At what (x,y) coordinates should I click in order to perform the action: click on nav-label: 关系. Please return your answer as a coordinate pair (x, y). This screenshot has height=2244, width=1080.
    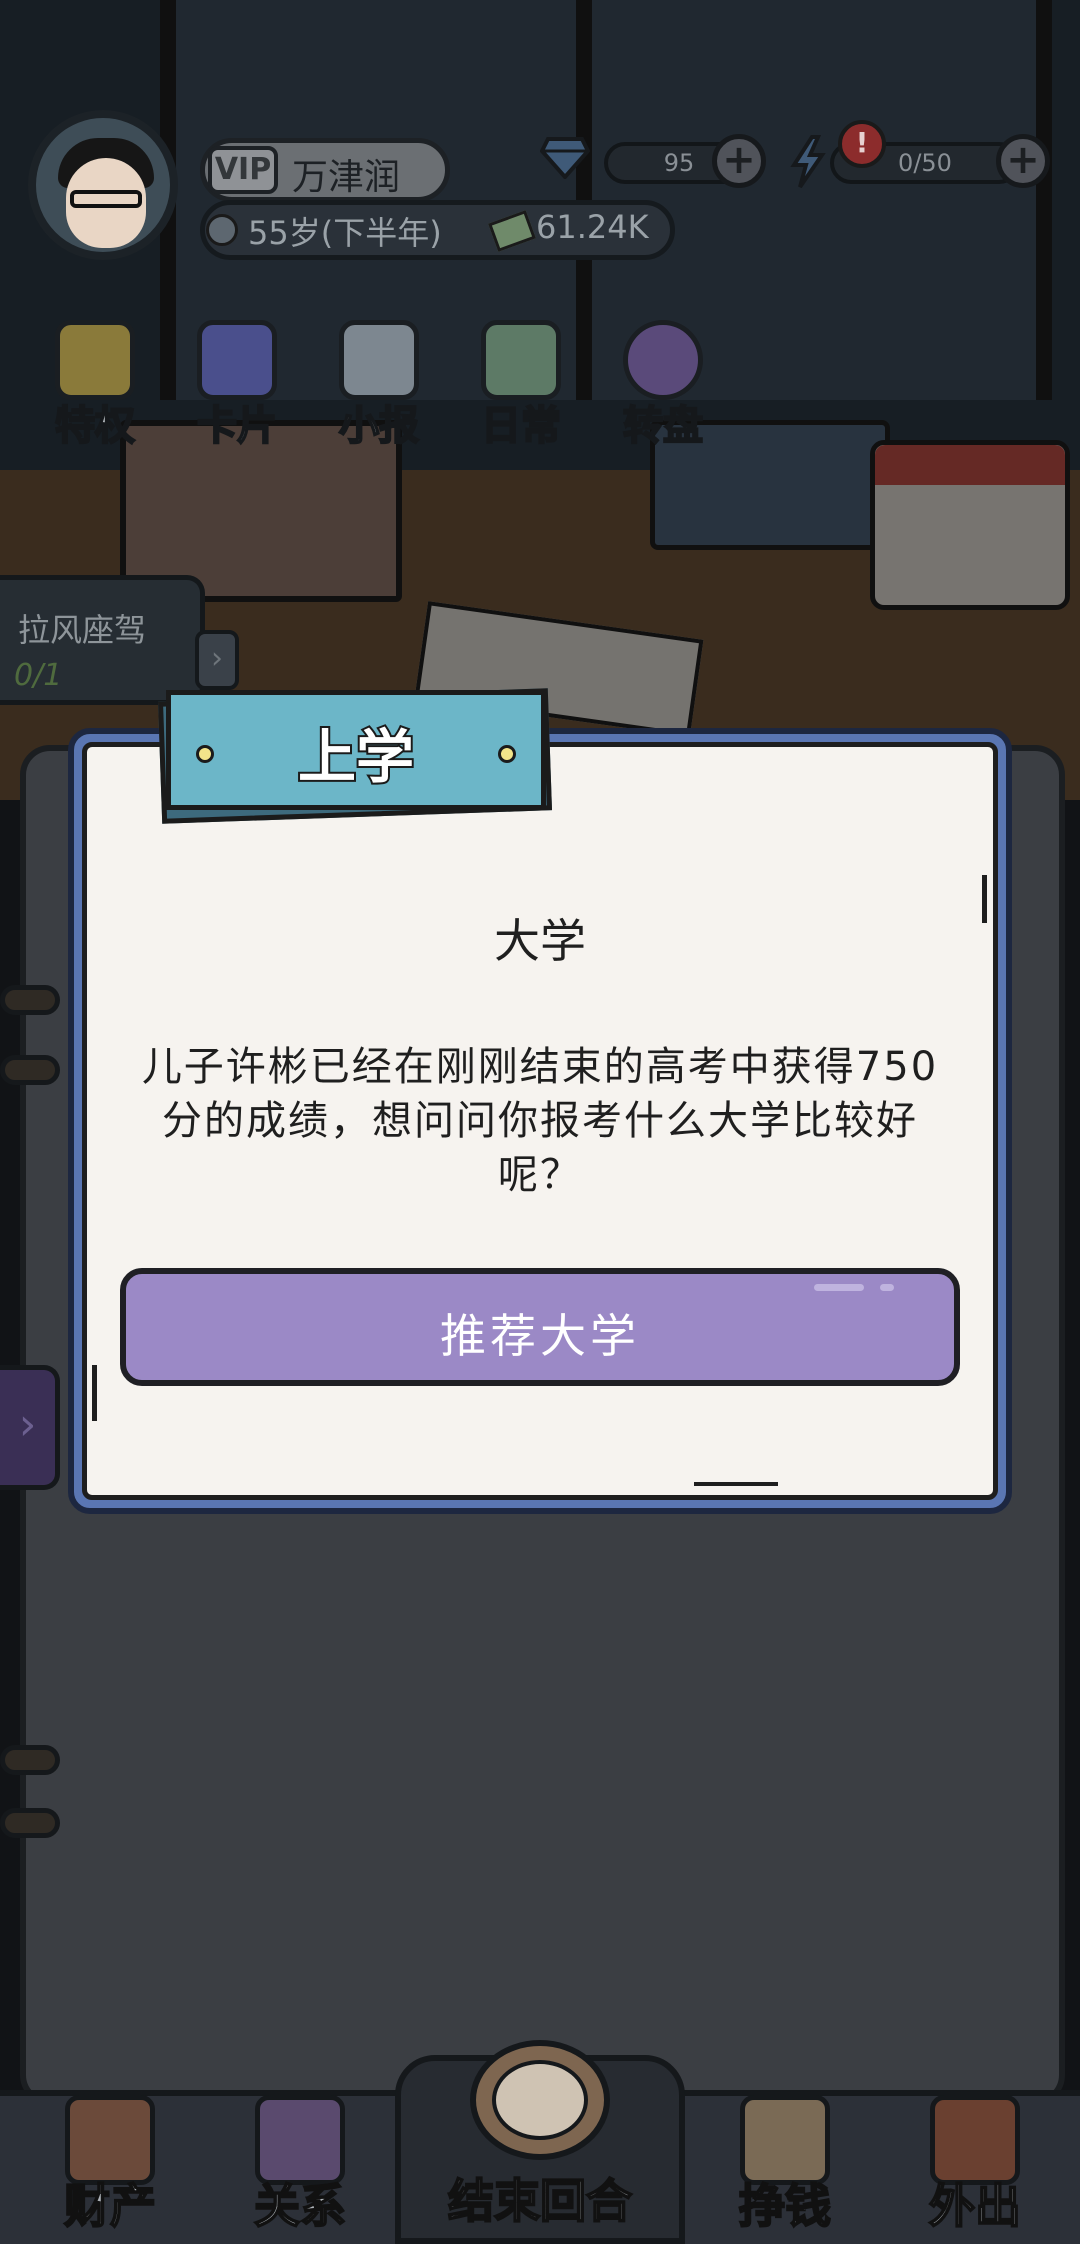
    Looking at the image, I should click on (300, 2206).